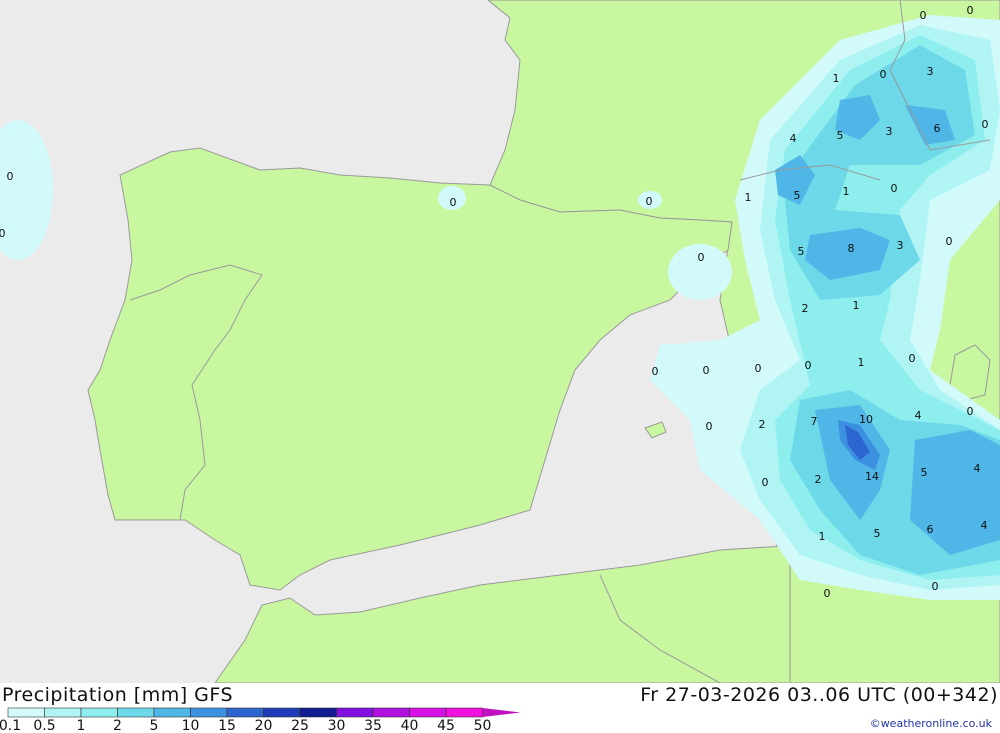  What do you see at coordinates (191, 725) in the screenshot?
I see `legend-label: 10` at bounding box center [191, 725].